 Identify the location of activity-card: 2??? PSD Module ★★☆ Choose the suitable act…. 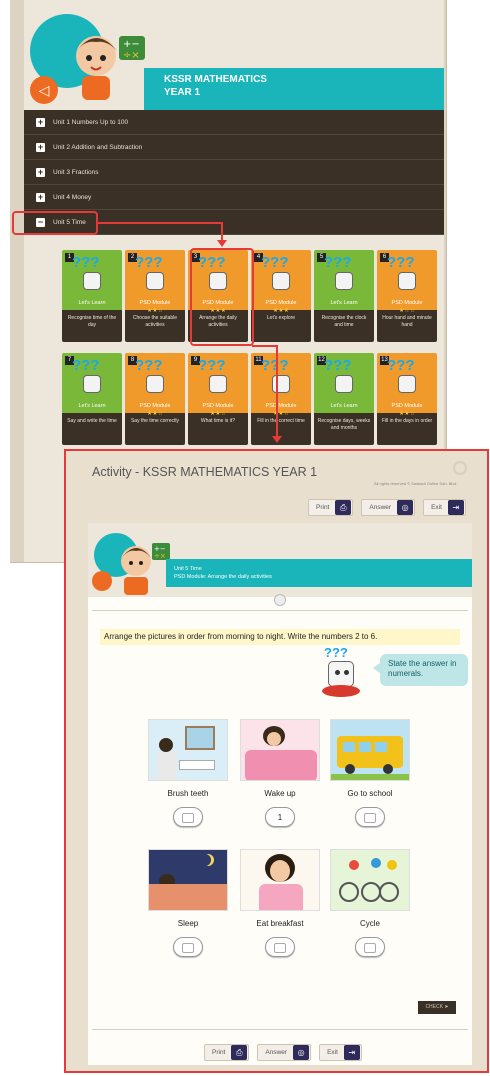
(155, 296).